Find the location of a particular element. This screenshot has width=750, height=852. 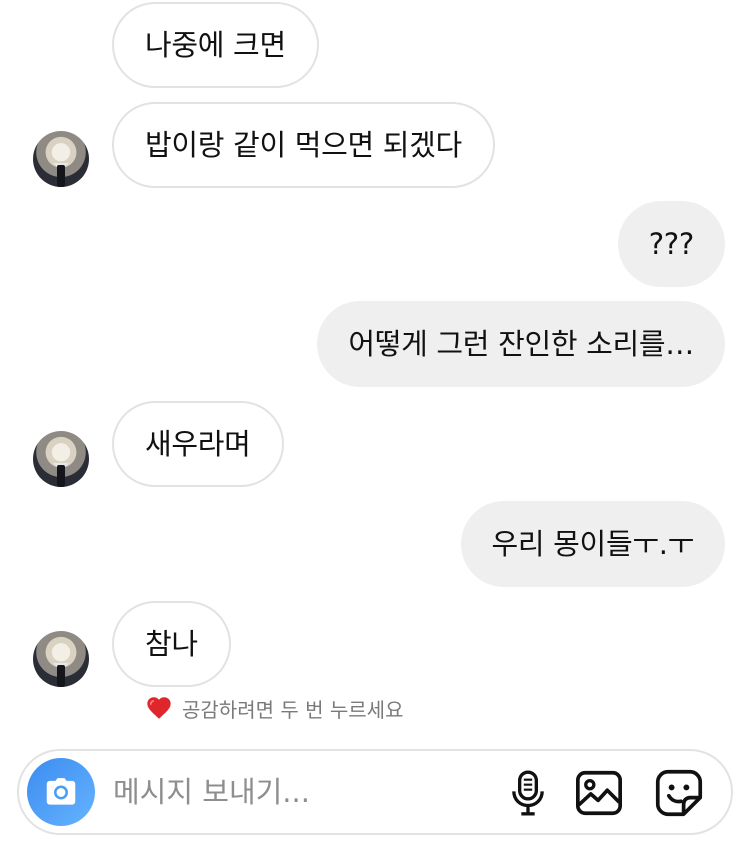

camera-icon is located at coordinates (61, 791).